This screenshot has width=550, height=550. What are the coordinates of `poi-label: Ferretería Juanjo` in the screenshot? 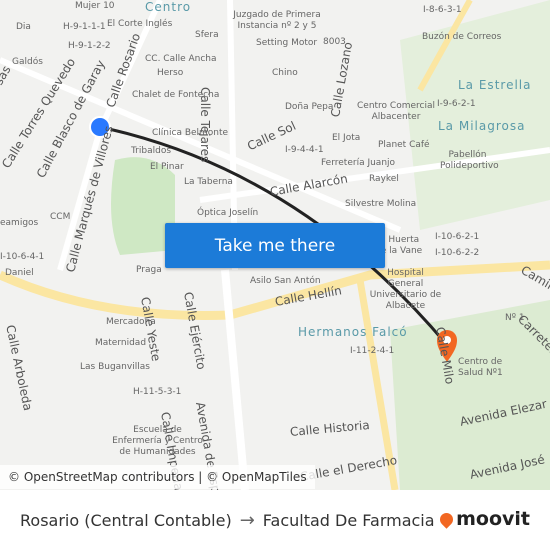 It's located at (358, 163).